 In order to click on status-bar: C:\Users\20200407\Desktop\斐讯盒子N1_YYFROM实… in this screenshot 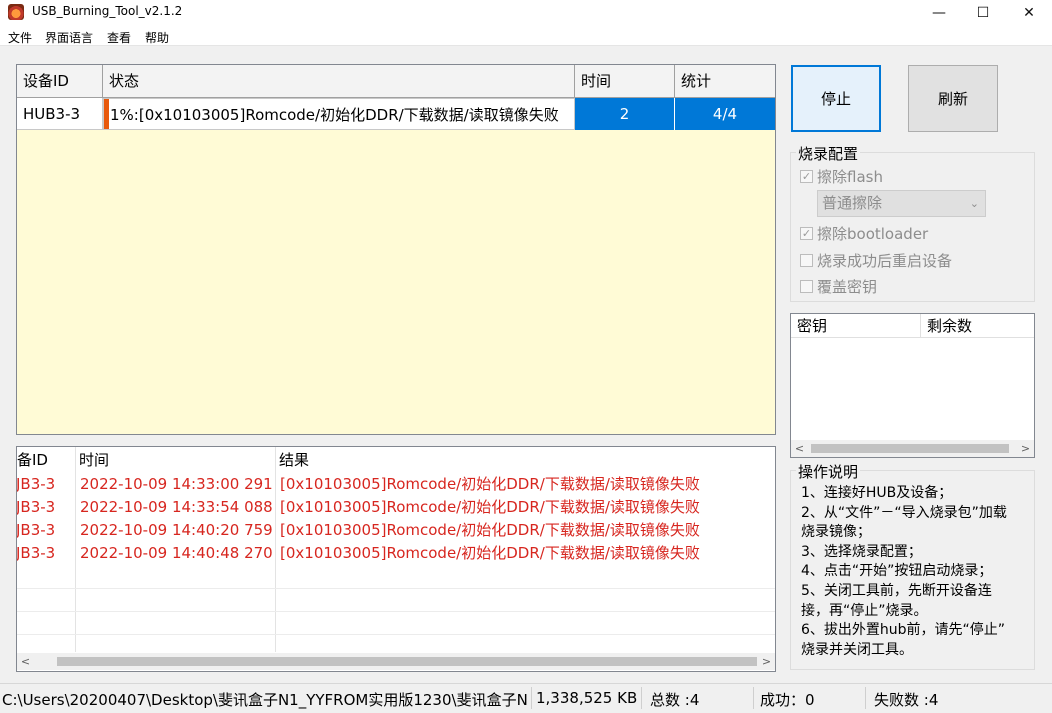, I will do `click(526, 698)`.